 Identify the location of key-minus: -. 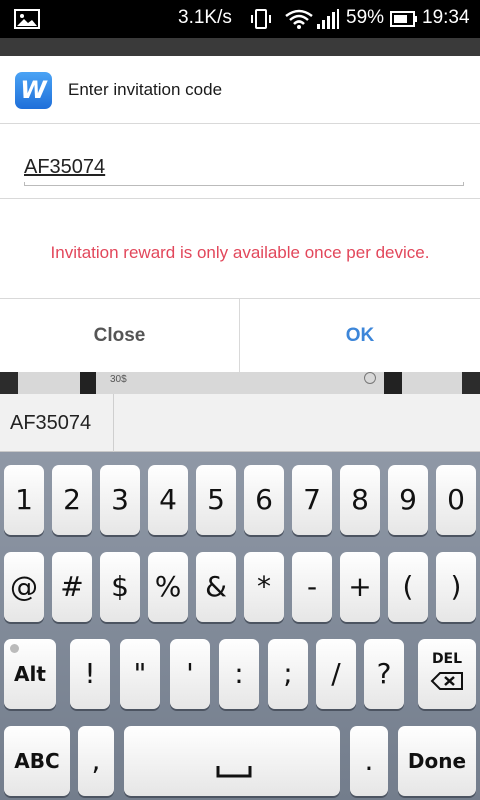
(312, 587).